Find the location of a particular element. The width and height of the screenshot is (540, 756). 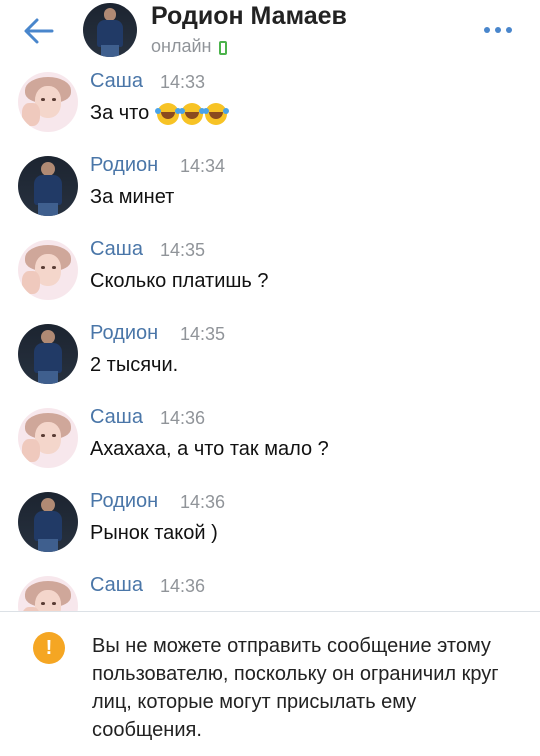

message-item: Родион 14:35 2 тысячи. is located at coordinates (270, 360).